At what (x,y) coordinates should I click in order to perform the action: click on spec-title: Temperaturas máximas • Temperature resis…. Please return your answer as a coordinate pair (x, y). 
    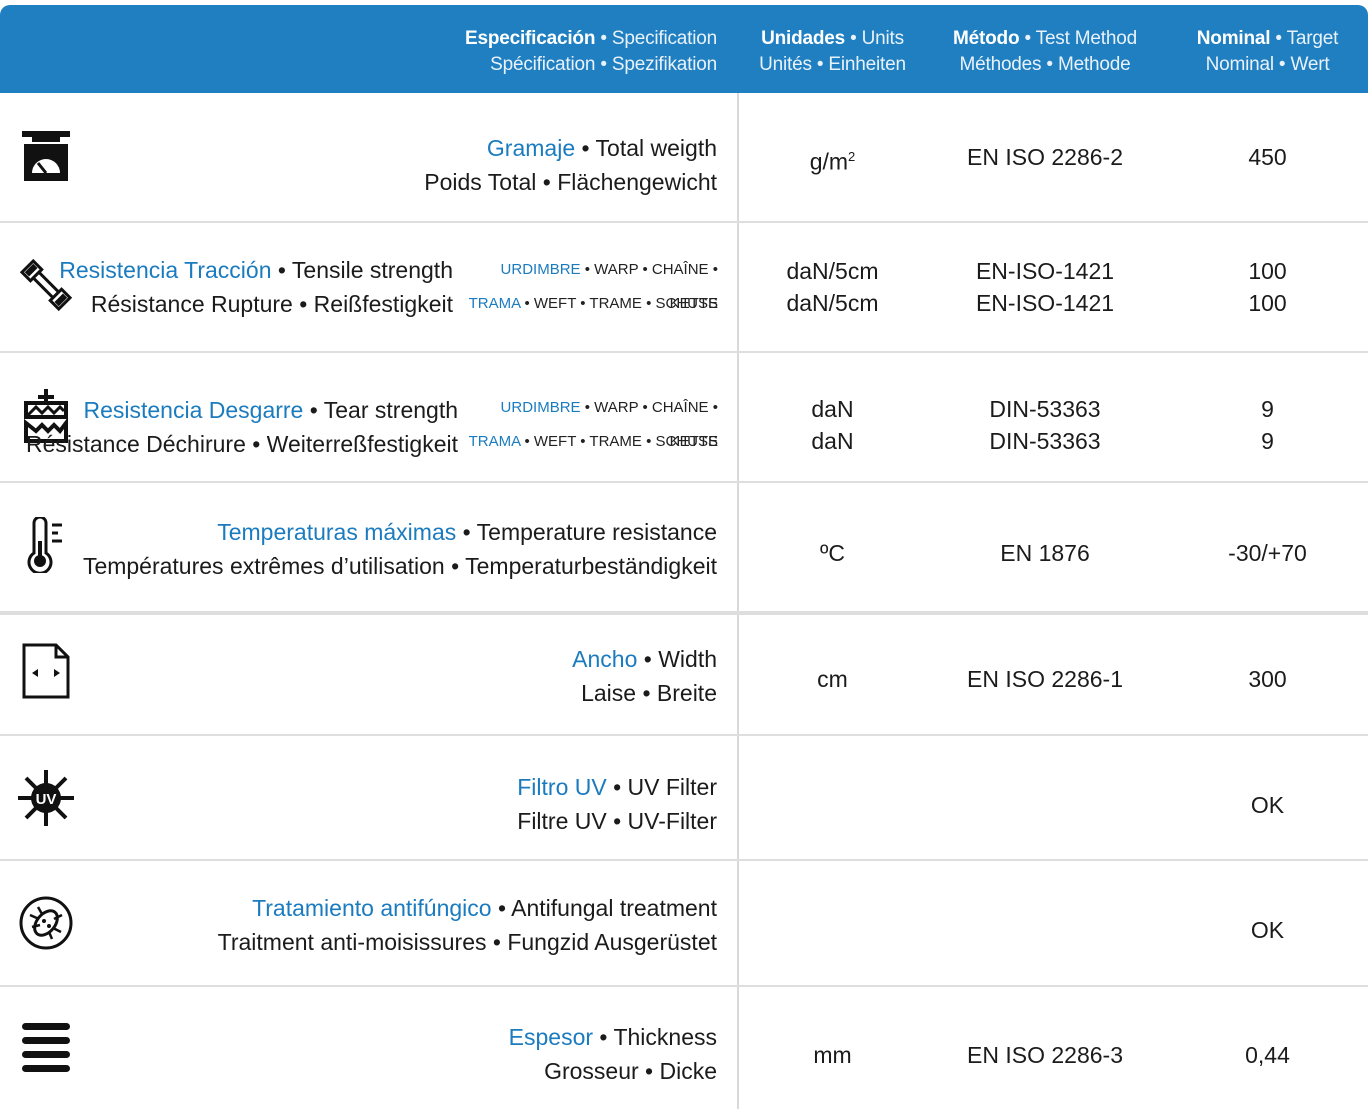
    Looking at the image, I should click on (467, 532).